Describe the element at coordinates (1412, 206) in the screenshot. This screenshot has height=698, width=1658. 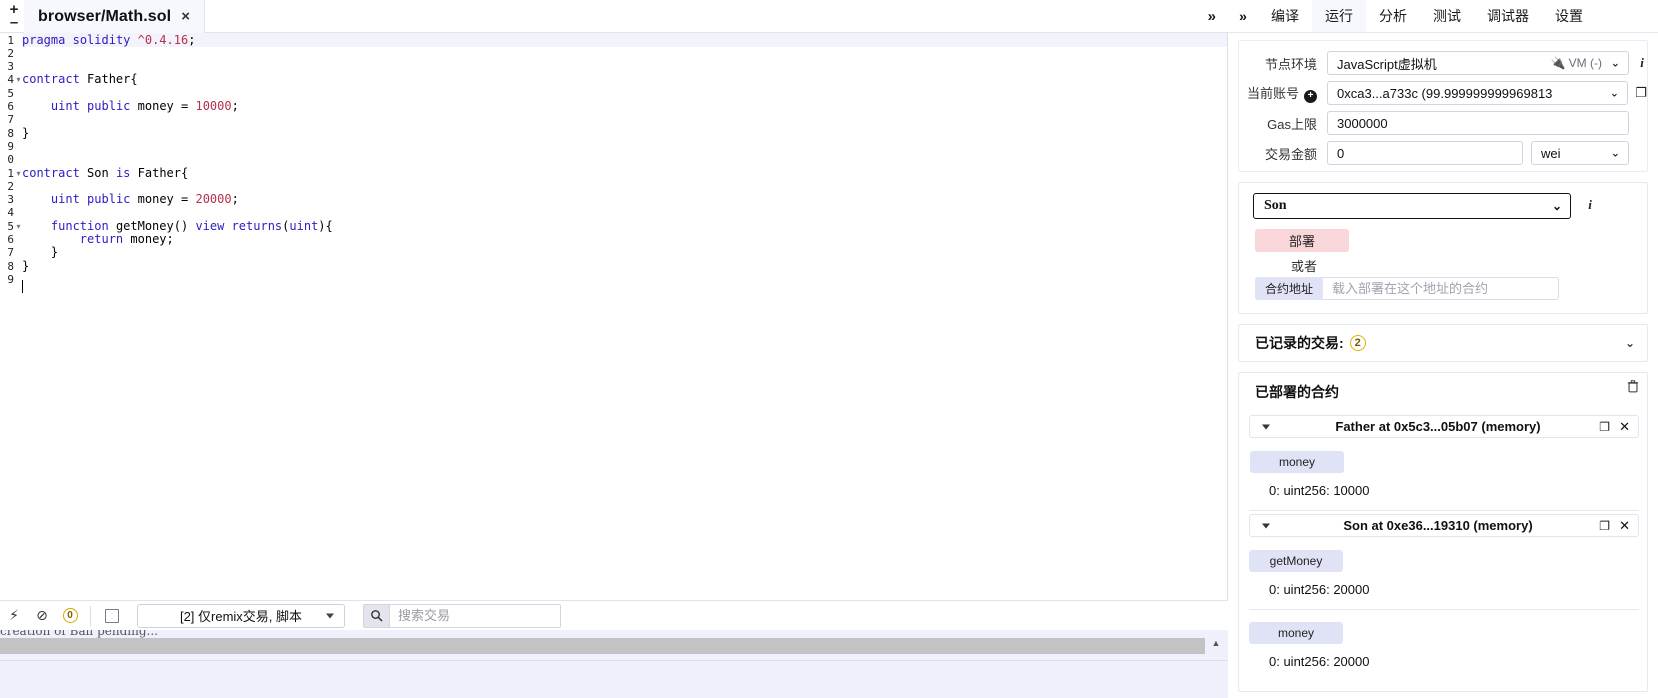
I see `contract-select: Son ⌄` at that location.